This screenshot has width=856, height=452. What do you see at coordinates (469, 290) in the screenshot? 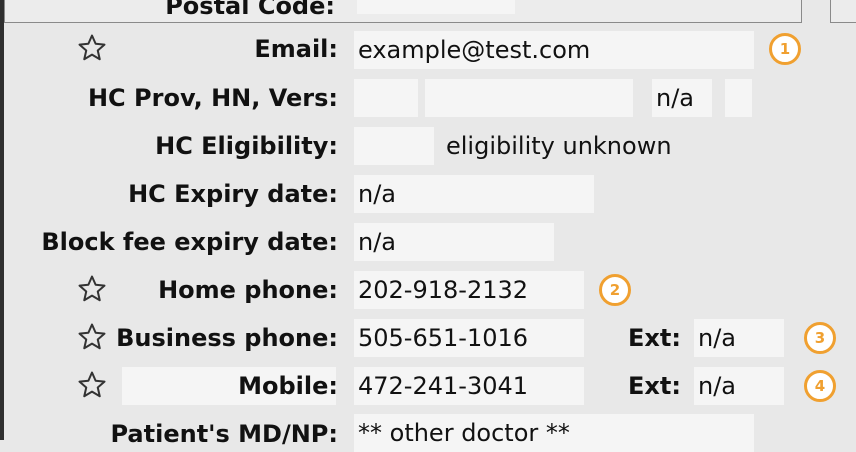
I see `home-phone-field: 202-918-2132` at bounding box center [469, 290].